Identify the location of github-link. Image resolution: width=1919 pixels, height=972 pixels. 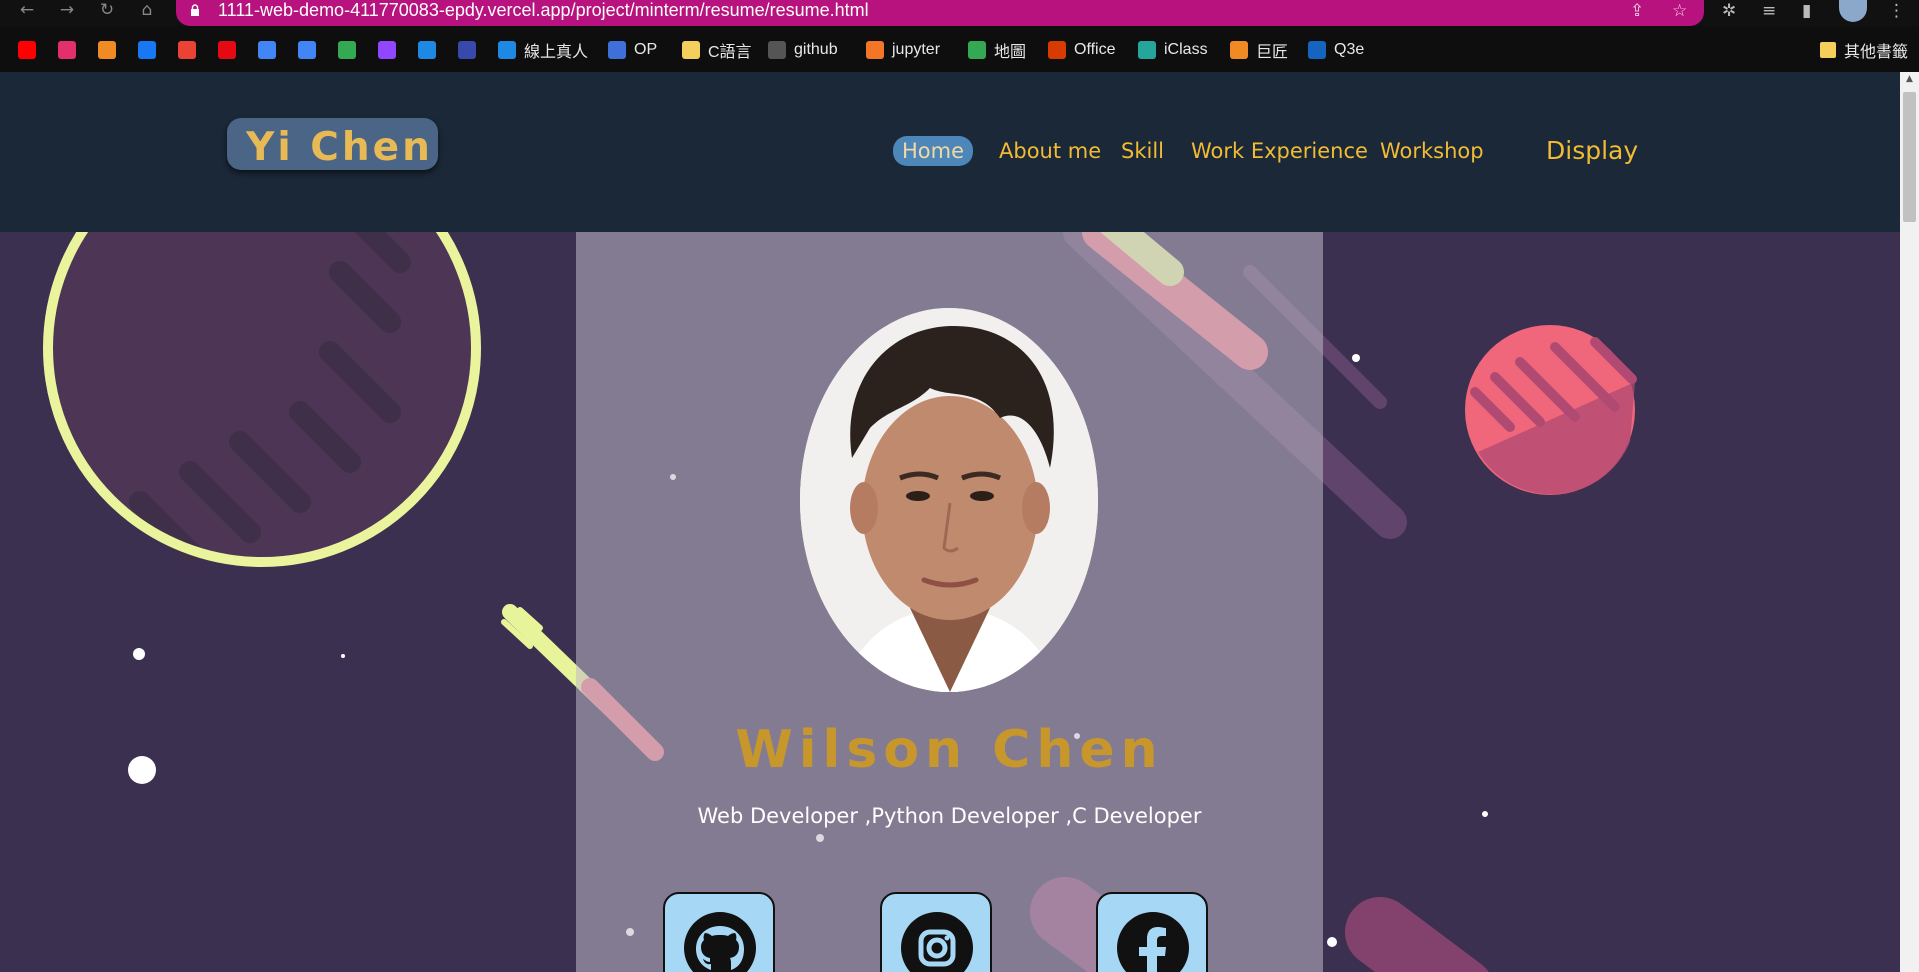
(719, 932).